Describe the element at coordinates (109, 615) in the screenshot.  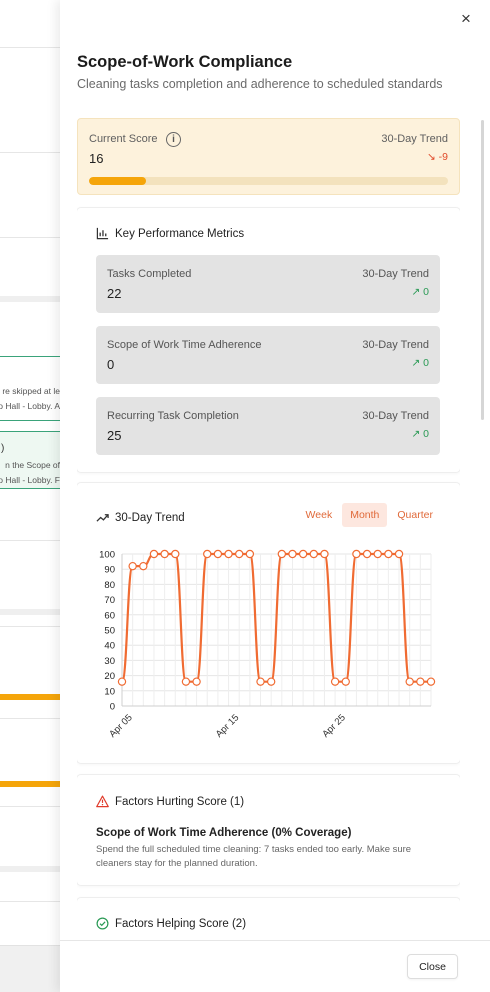
I see `y-tick-label: 60` at that location.